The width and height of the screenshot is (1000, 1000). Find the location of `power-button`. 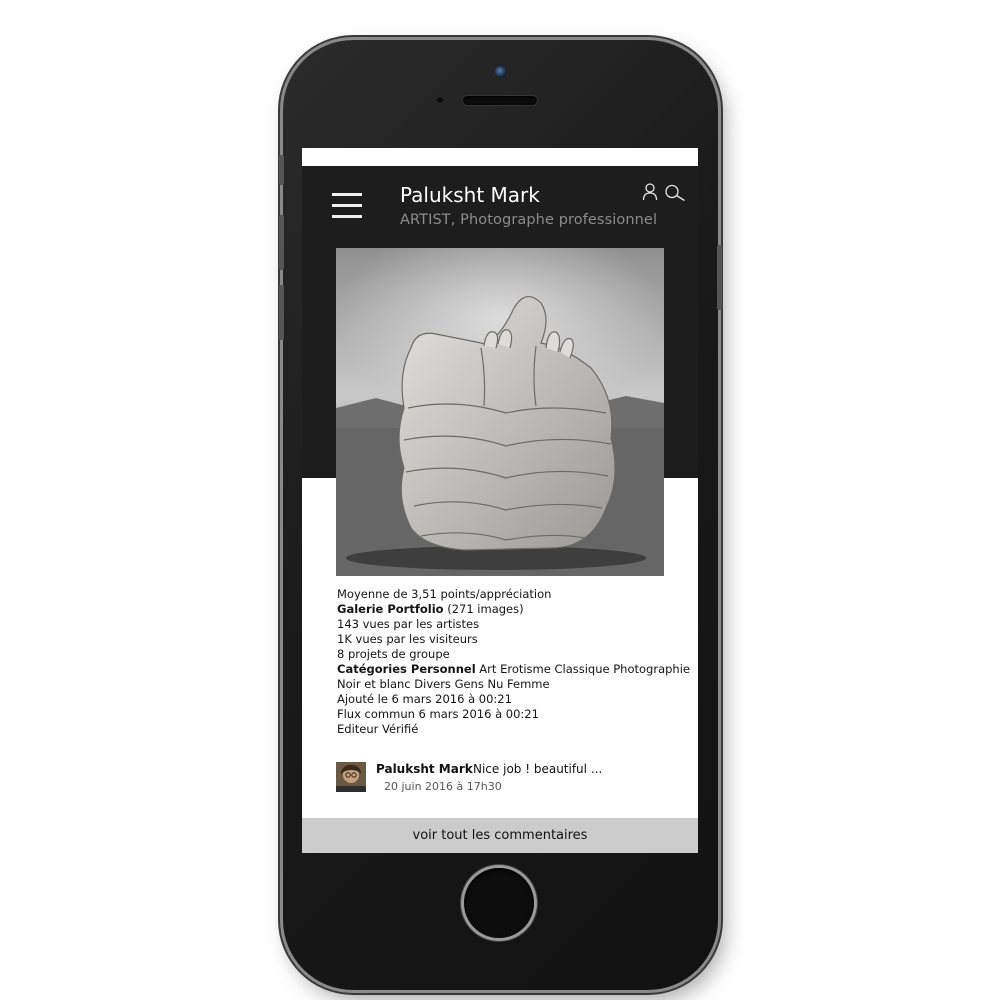

power-button is located at coordinates (719, 277).